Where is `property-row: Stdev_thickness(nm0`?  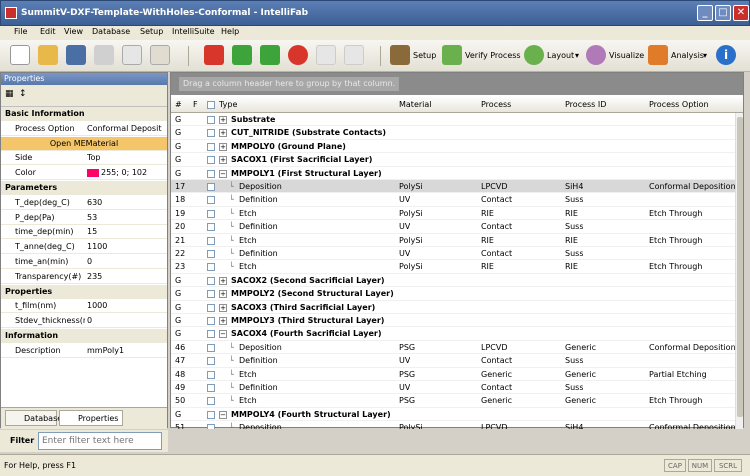 property-row: Stdev_thickness(nm0 is located at coordinates (84, 321).